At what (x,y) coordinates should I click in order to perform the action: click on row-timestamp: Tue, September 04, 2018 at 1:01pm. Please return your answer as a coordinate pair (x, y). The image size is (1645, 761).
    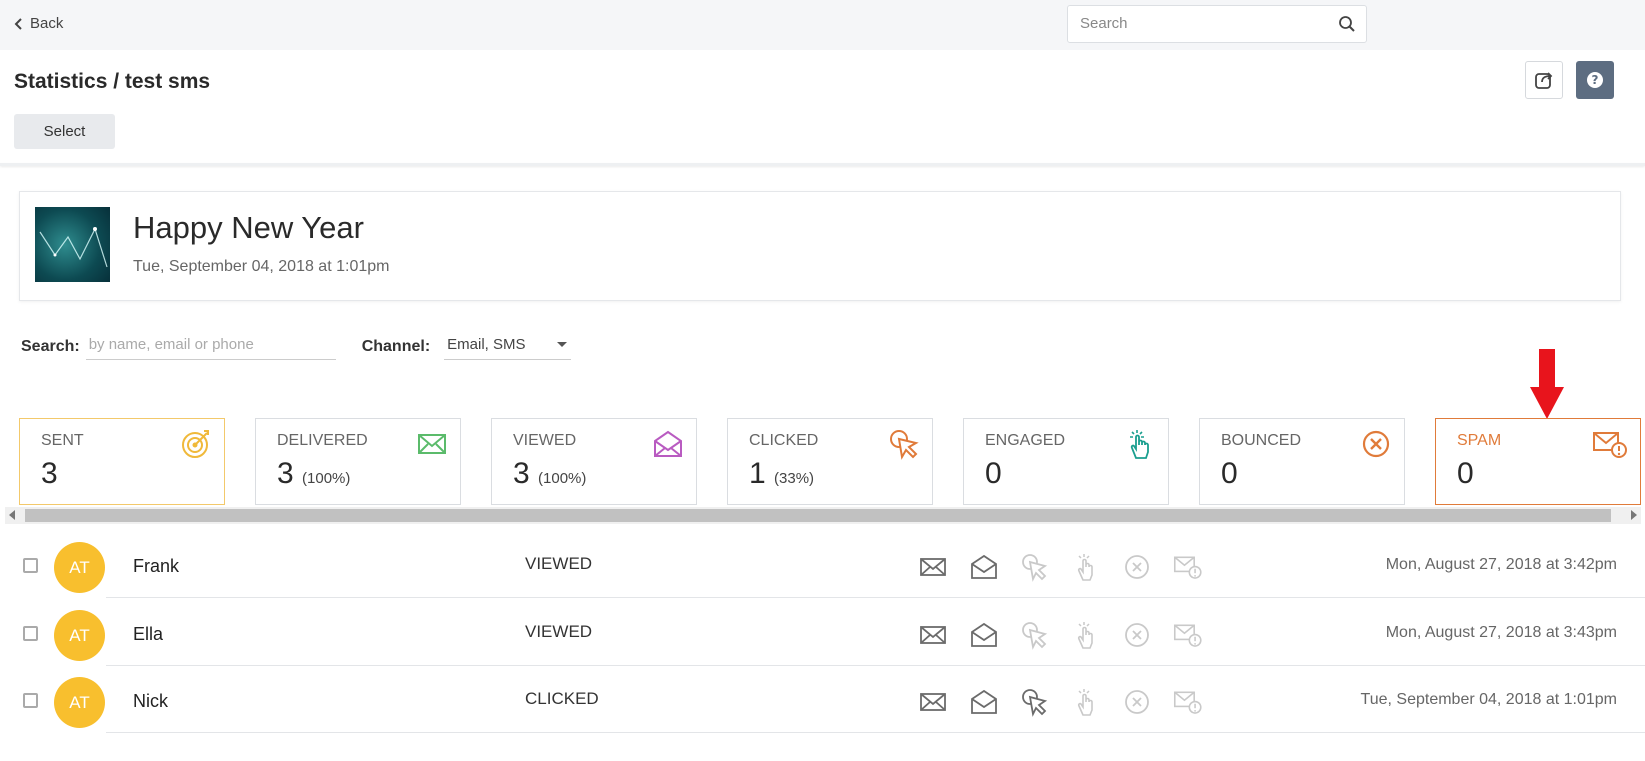
    Looking at the image, I should click on (1488, 699).